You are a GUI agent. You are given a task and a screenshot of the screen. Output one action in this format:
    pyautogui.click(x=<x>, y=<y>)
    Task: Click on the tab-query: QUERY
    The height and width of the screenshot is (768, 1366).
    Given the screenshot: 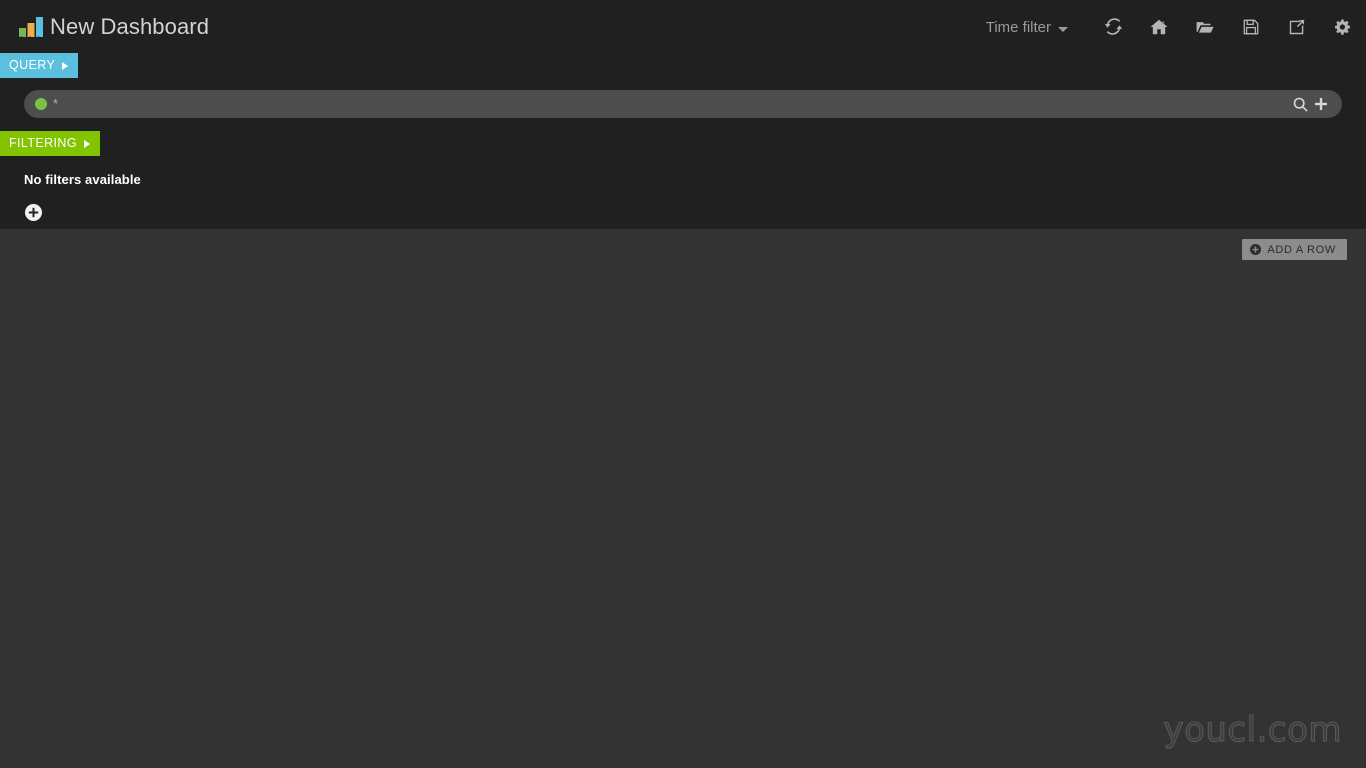 What is the action you would take?
    pyautogui.click(x=39, y=65)
    